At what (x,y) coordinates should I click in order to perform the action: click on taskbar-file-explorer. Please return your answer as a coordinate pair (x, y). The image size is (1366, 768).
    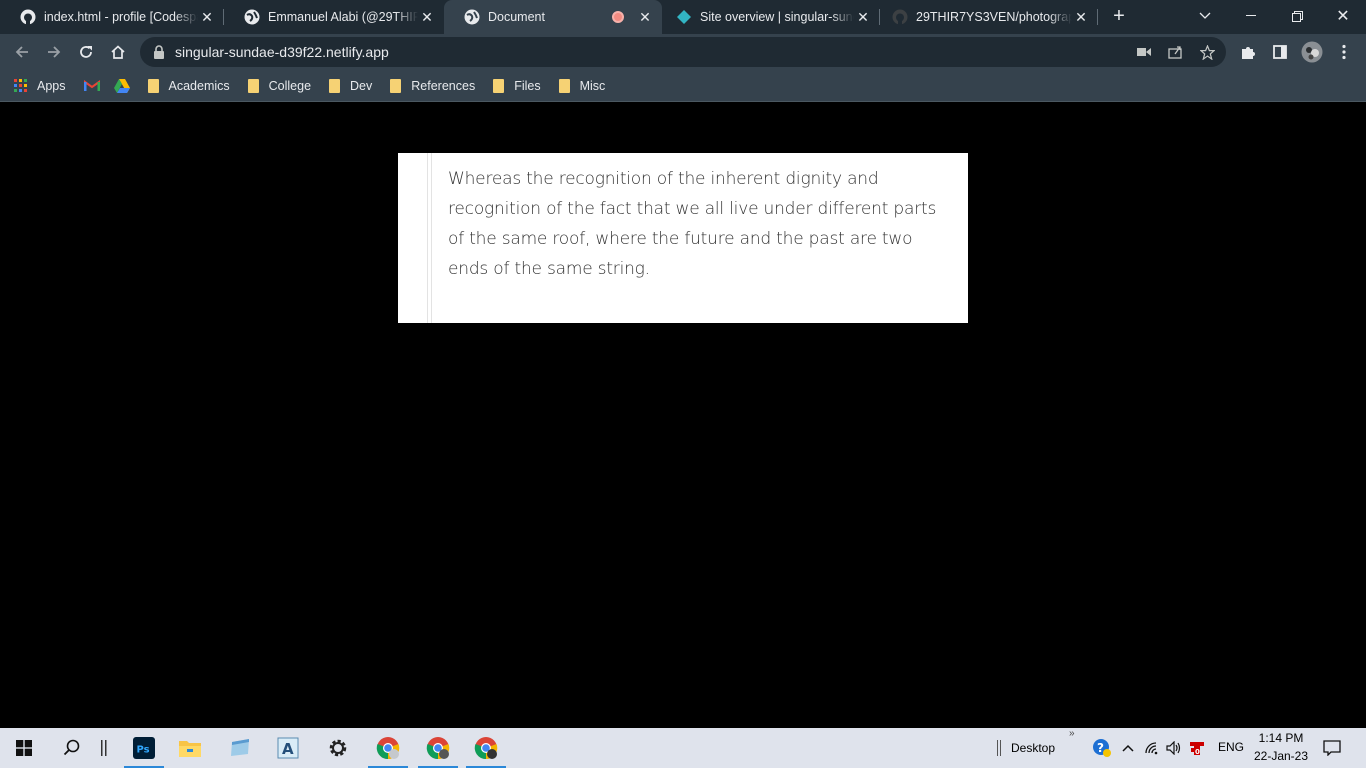
    Looking at the image, I should click on (190, 748).